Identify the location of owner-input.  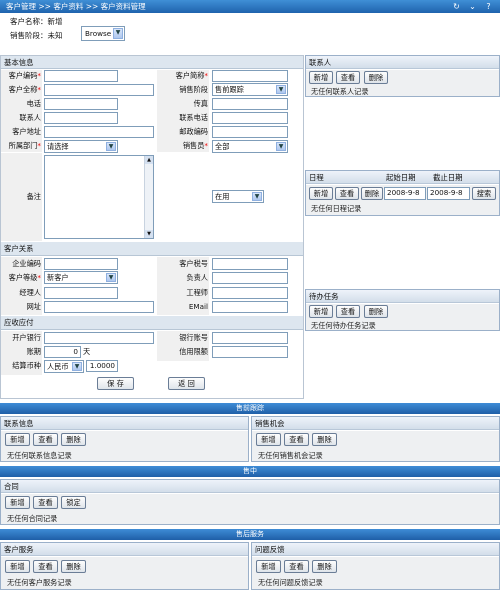
(250, 278).